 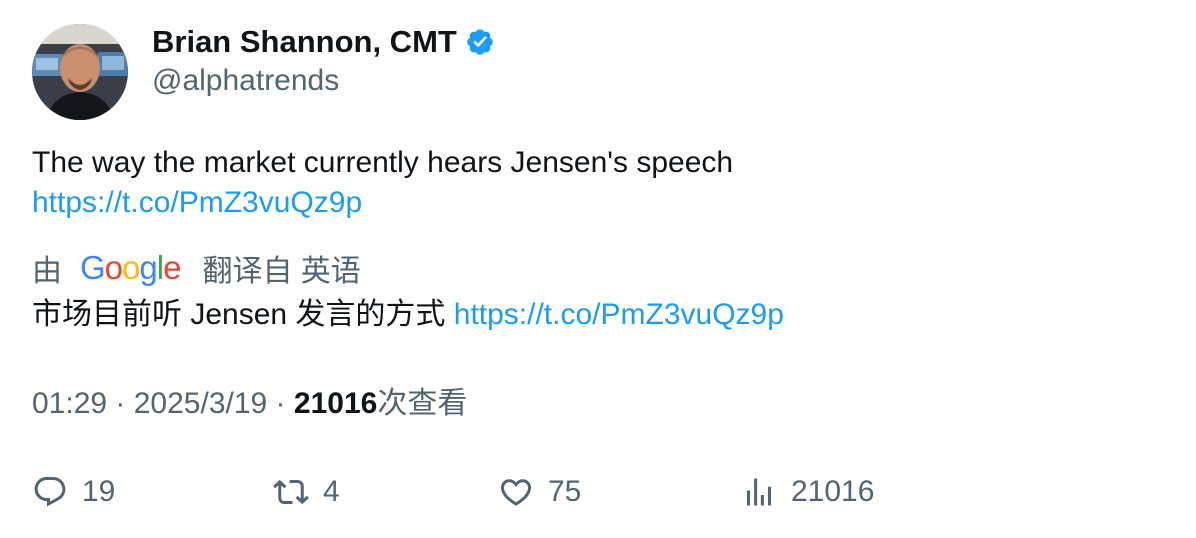 I want to click on author-avatar, so click(x=80, y=72).